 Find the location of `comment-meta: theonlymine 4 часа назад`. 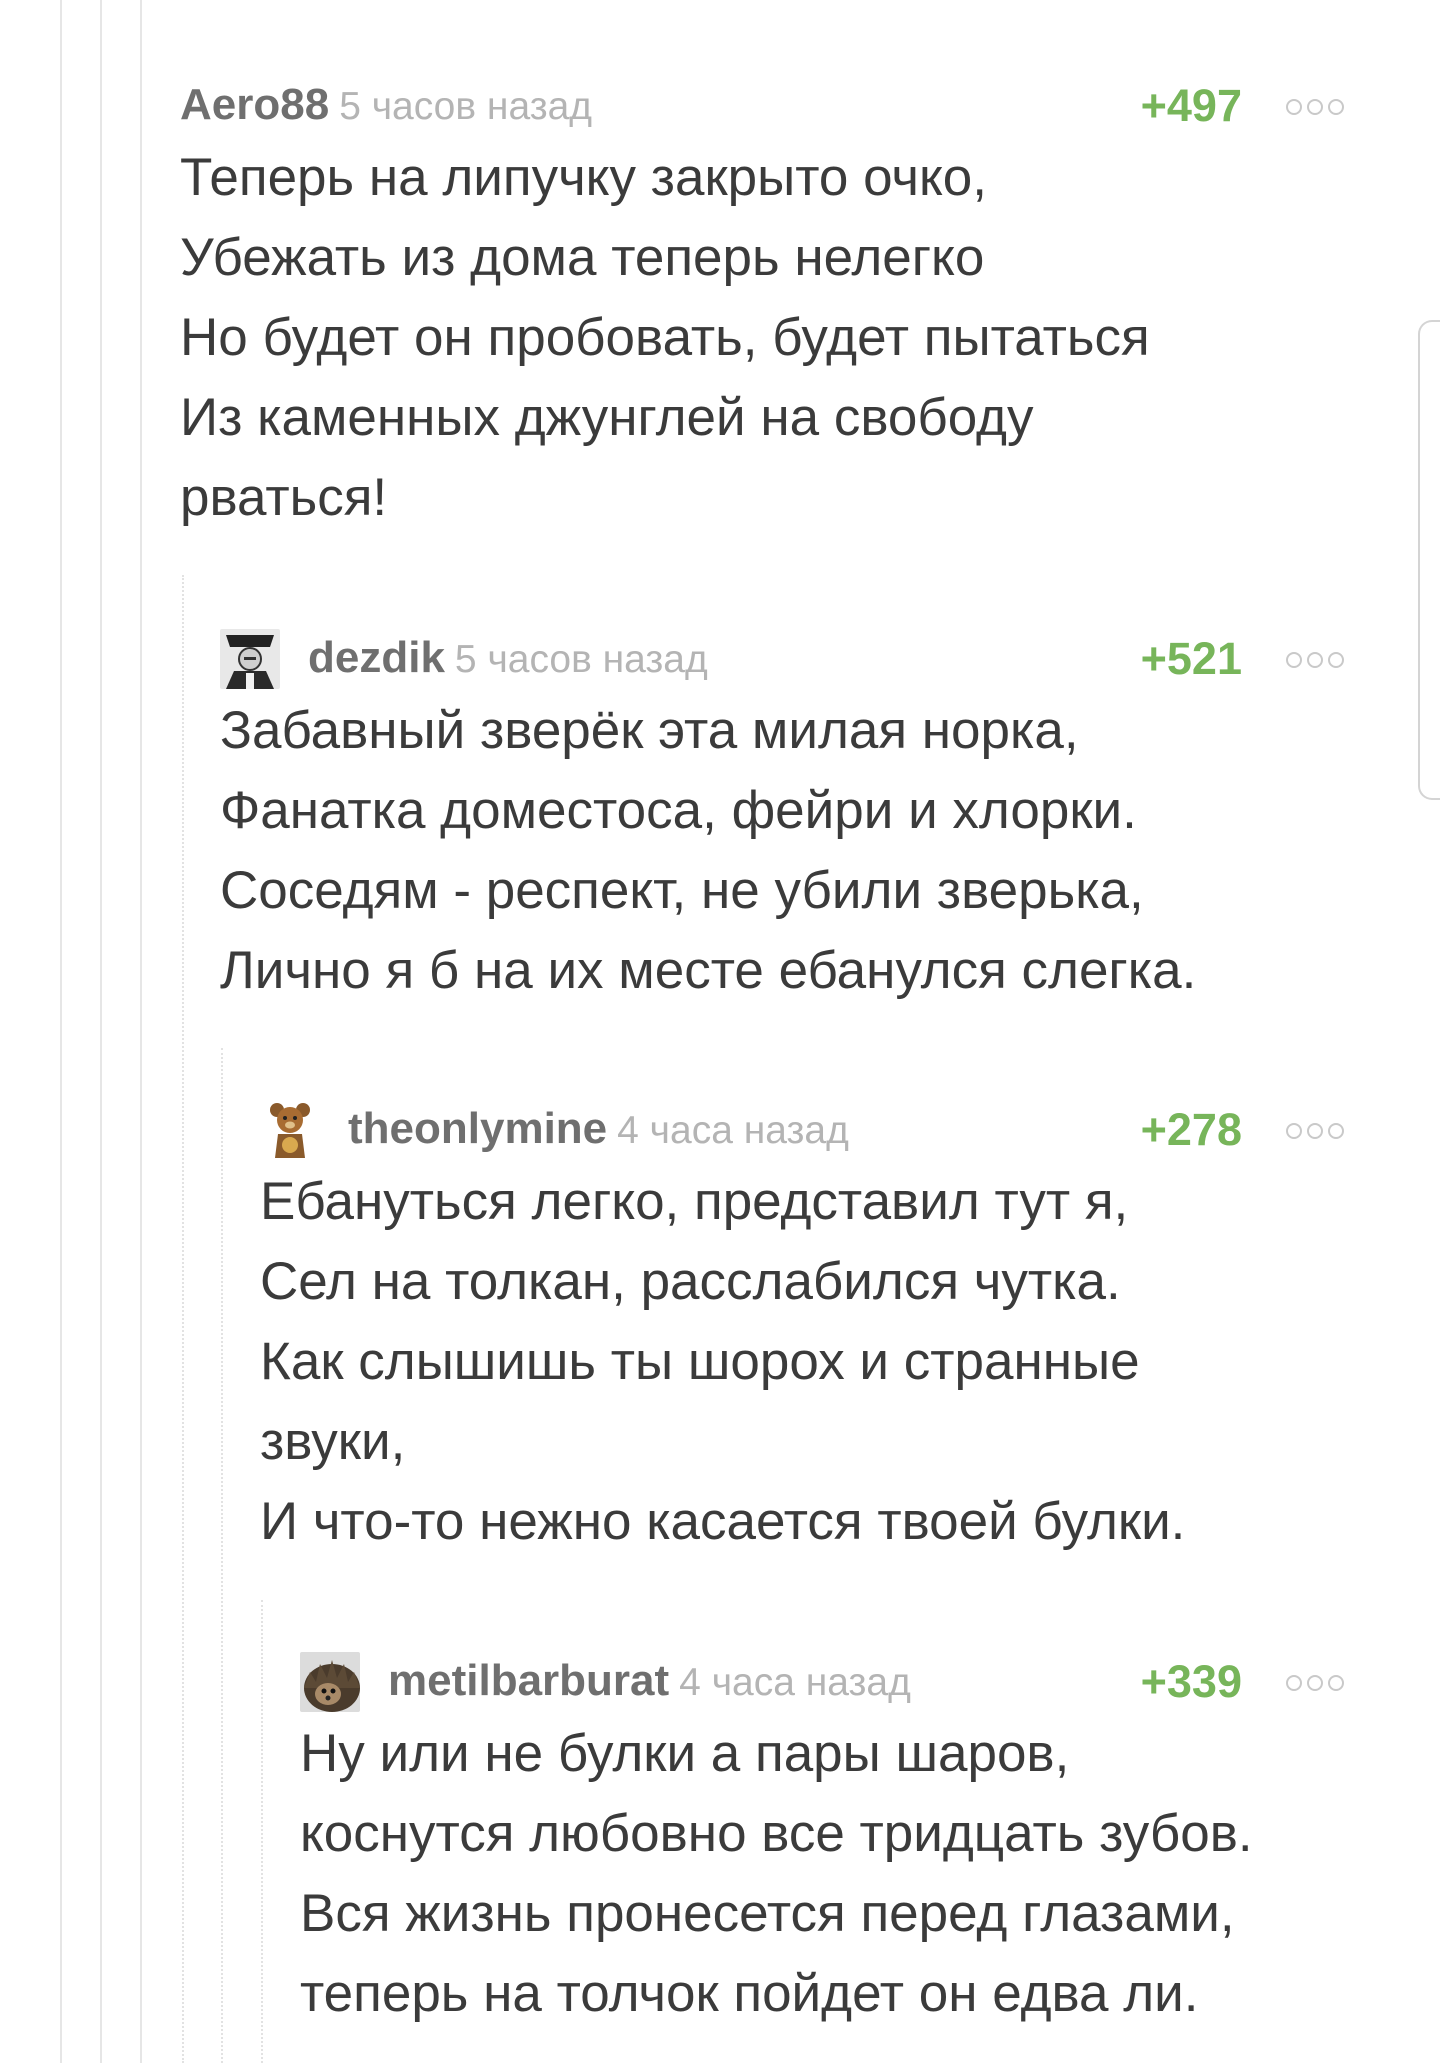

comment-meta: theonlymine 4 часа назад is located at coordinates (598, 1129).